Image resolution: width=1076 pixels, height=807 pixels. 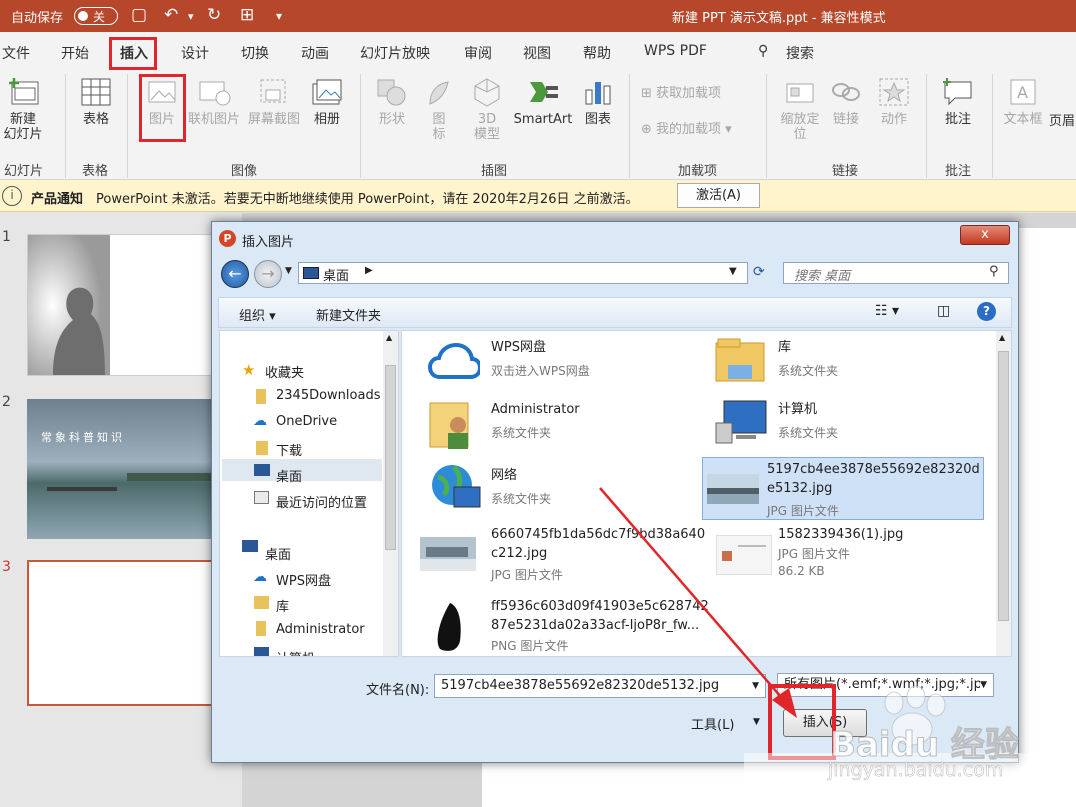 What do you see at coordinates (909, 743) in the screenshot?
I see `baidu-jingyan-watermark: Baidu 经验 jingyan.baidu.com` at bounding box center [909, 743].